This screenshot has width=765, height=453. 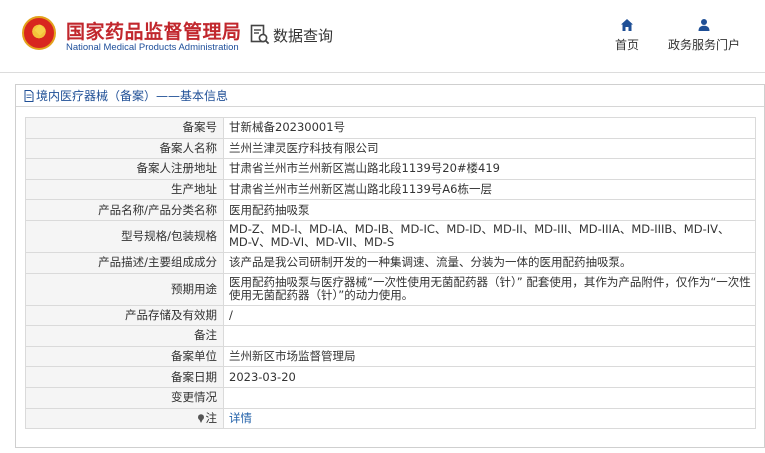 I want to click on table-row: 注 详情, so click(x=390, y=418).